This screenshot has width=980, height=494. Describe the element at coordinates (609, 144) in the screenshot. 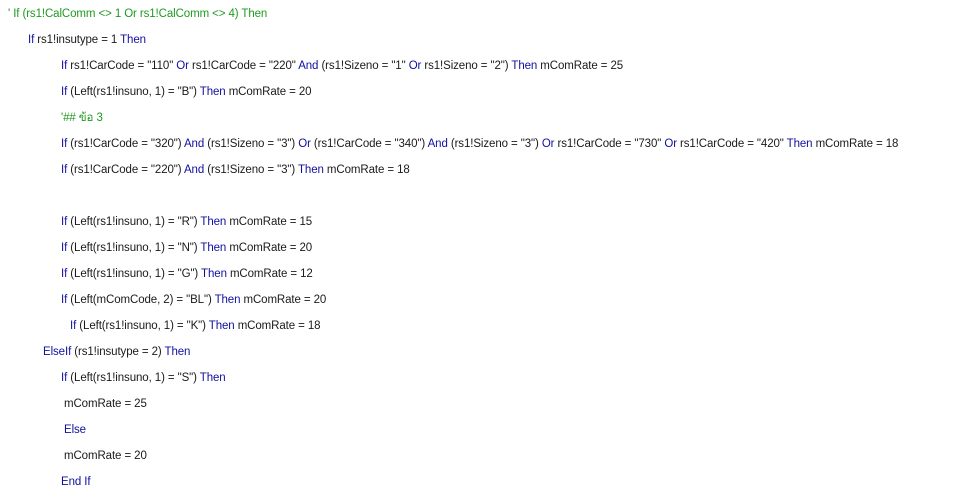

I see `code-text: rs1!CarCode = "730"` at that location.